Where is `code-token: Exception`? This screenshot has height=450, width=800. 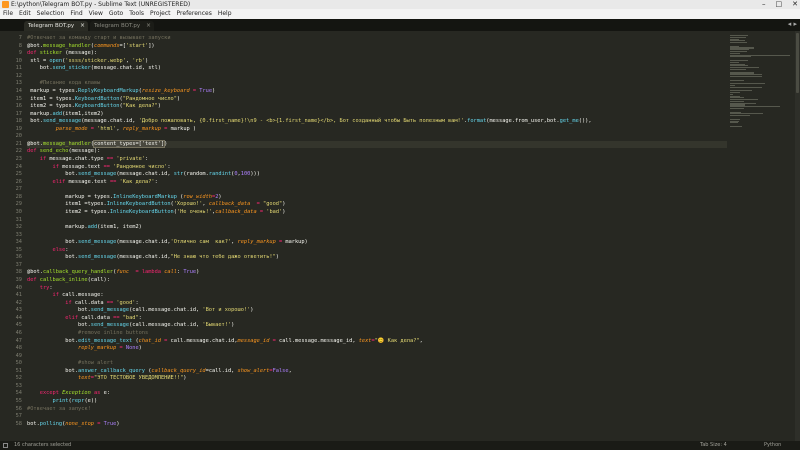
code-token: Exception is located at coordinates (78, 393).